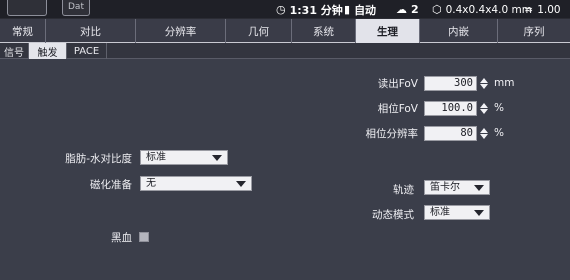 The height and width of the screenshot is (280, 570). Describe the element at coordinates (450, 133) in the screenshot. I see `phase-res-input: 80` at that location.